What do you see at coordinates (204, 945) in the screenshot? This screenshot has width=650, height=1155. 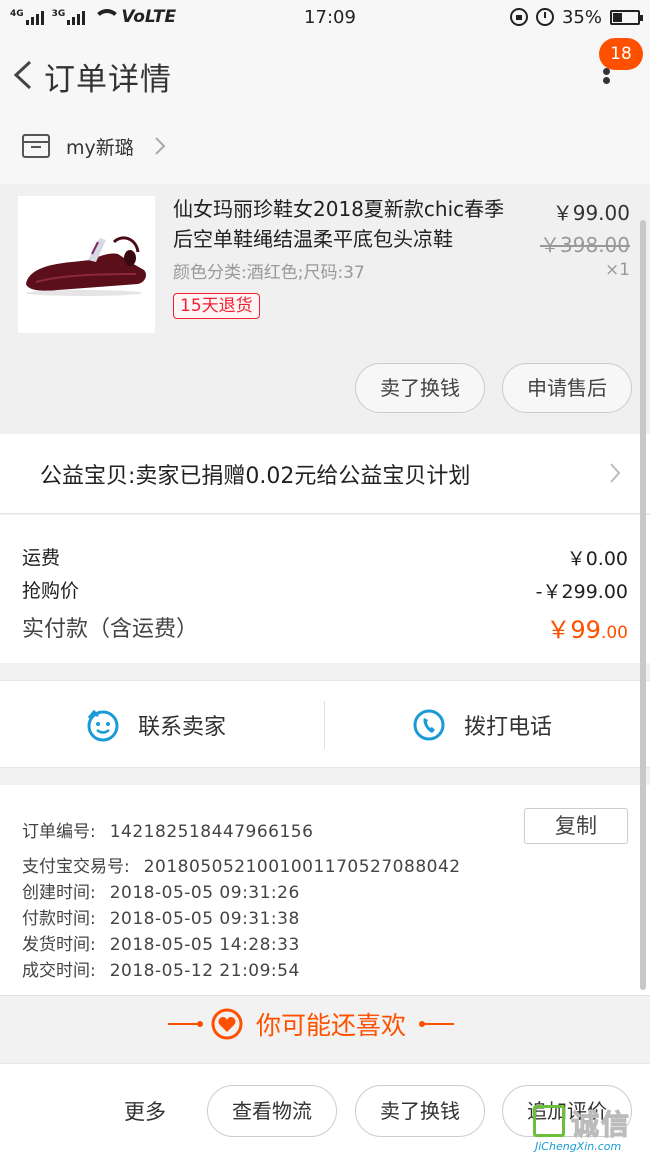 I see `shipped-time-value: 2018-05-05 14:28:33` at bounding box center [204, 945].